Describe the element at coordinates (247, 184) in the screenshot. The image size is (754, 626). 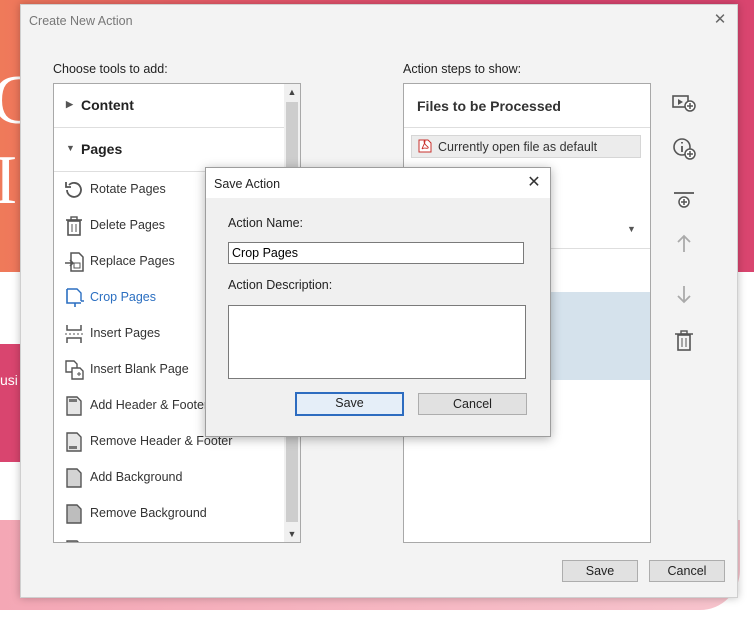
I see `dialog-title: Save Action` at that location.